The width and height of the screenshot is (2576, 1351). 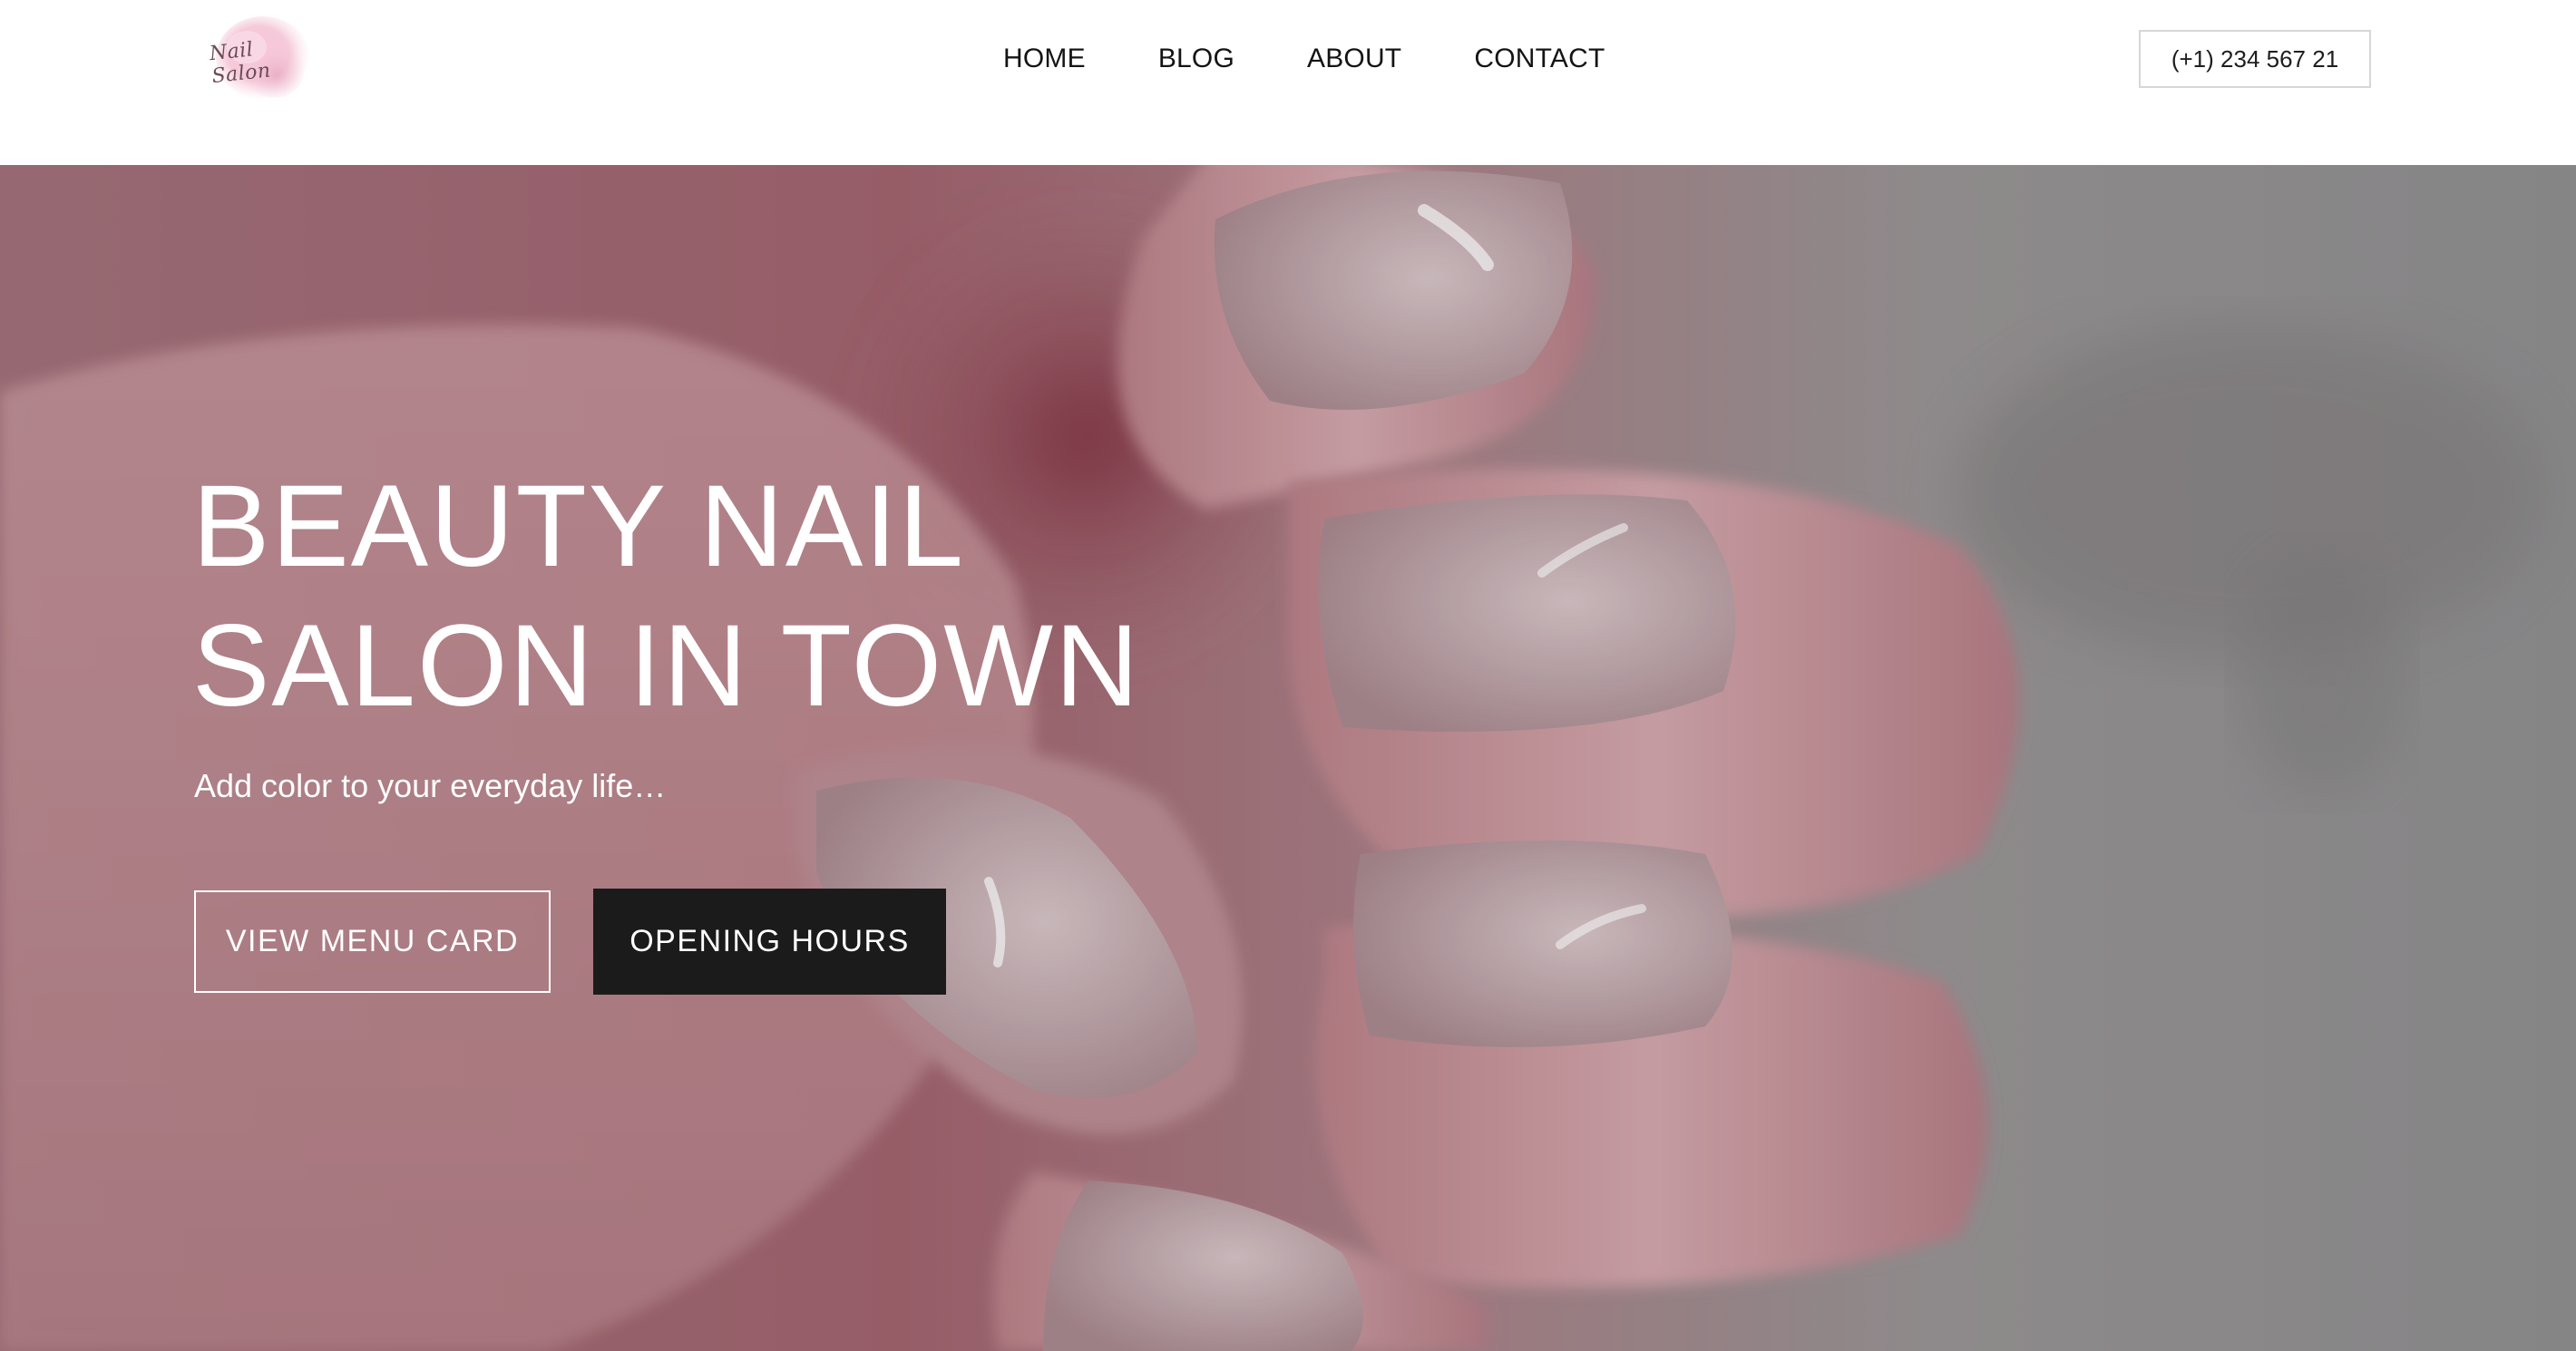 I want to click on nav-link-about: ABOUT, so click(x=1354, y=59).